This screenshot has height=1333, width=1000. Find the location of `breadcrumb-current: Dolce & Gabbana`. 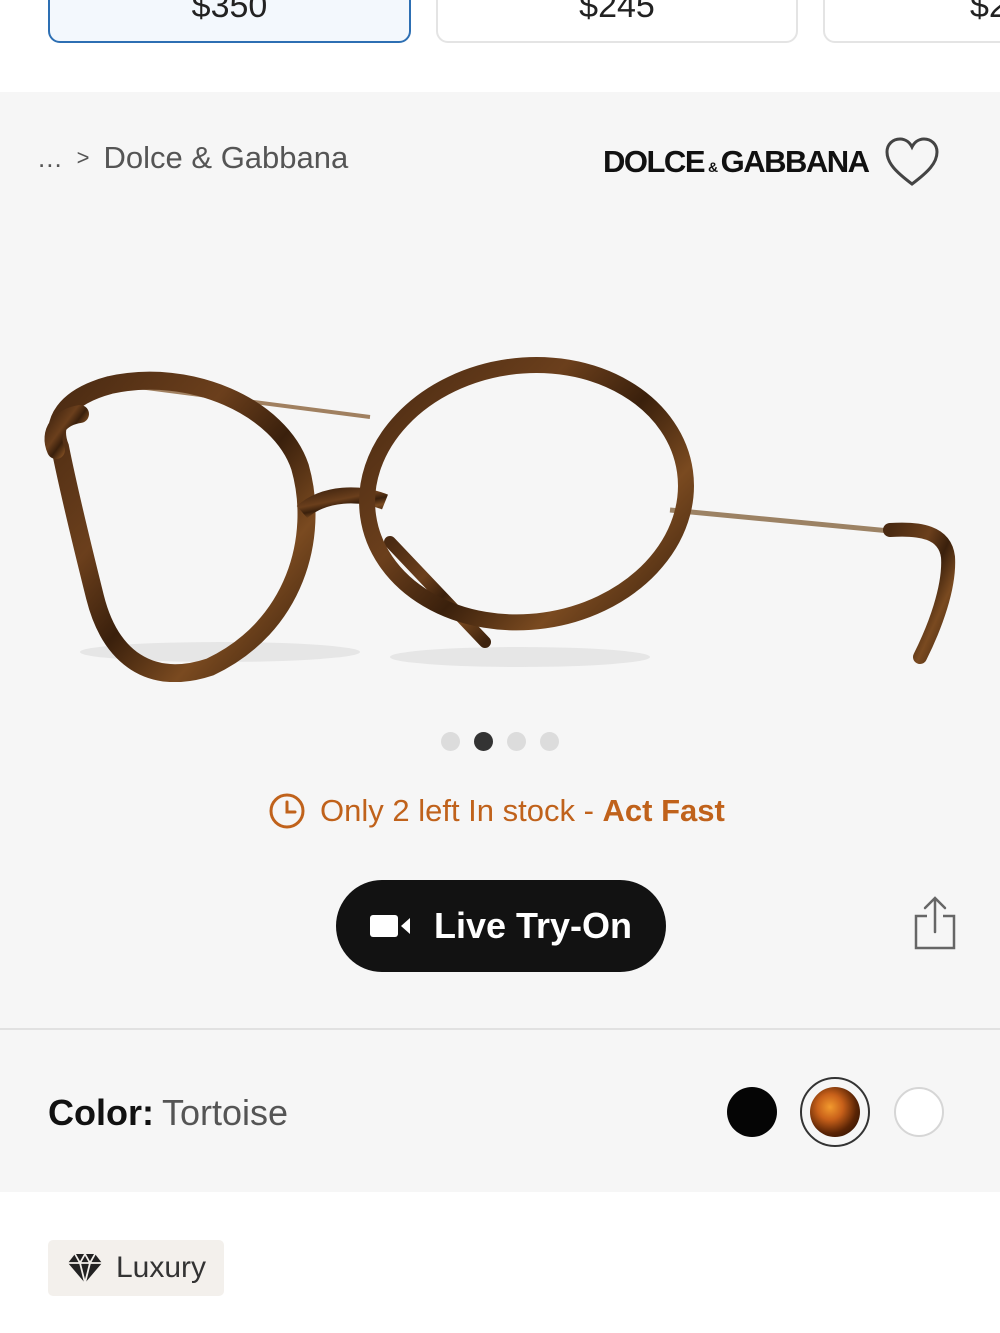

breadcrumb-current: Dolce & Gabbana is located at coordinates (226, 158).